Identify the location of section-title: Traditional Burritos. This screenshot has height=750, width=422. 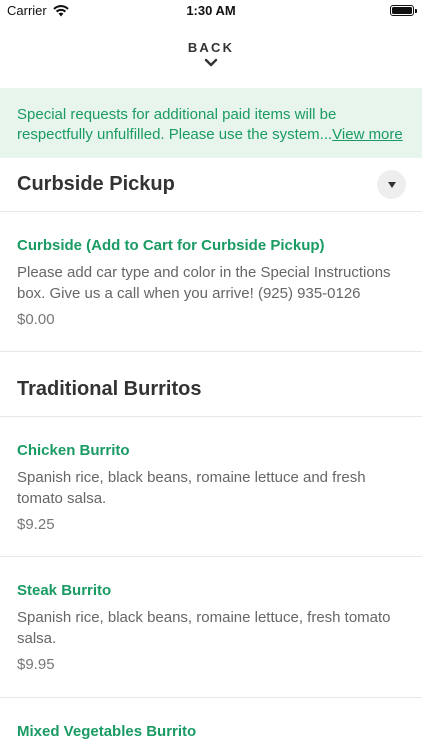
(109, 389).